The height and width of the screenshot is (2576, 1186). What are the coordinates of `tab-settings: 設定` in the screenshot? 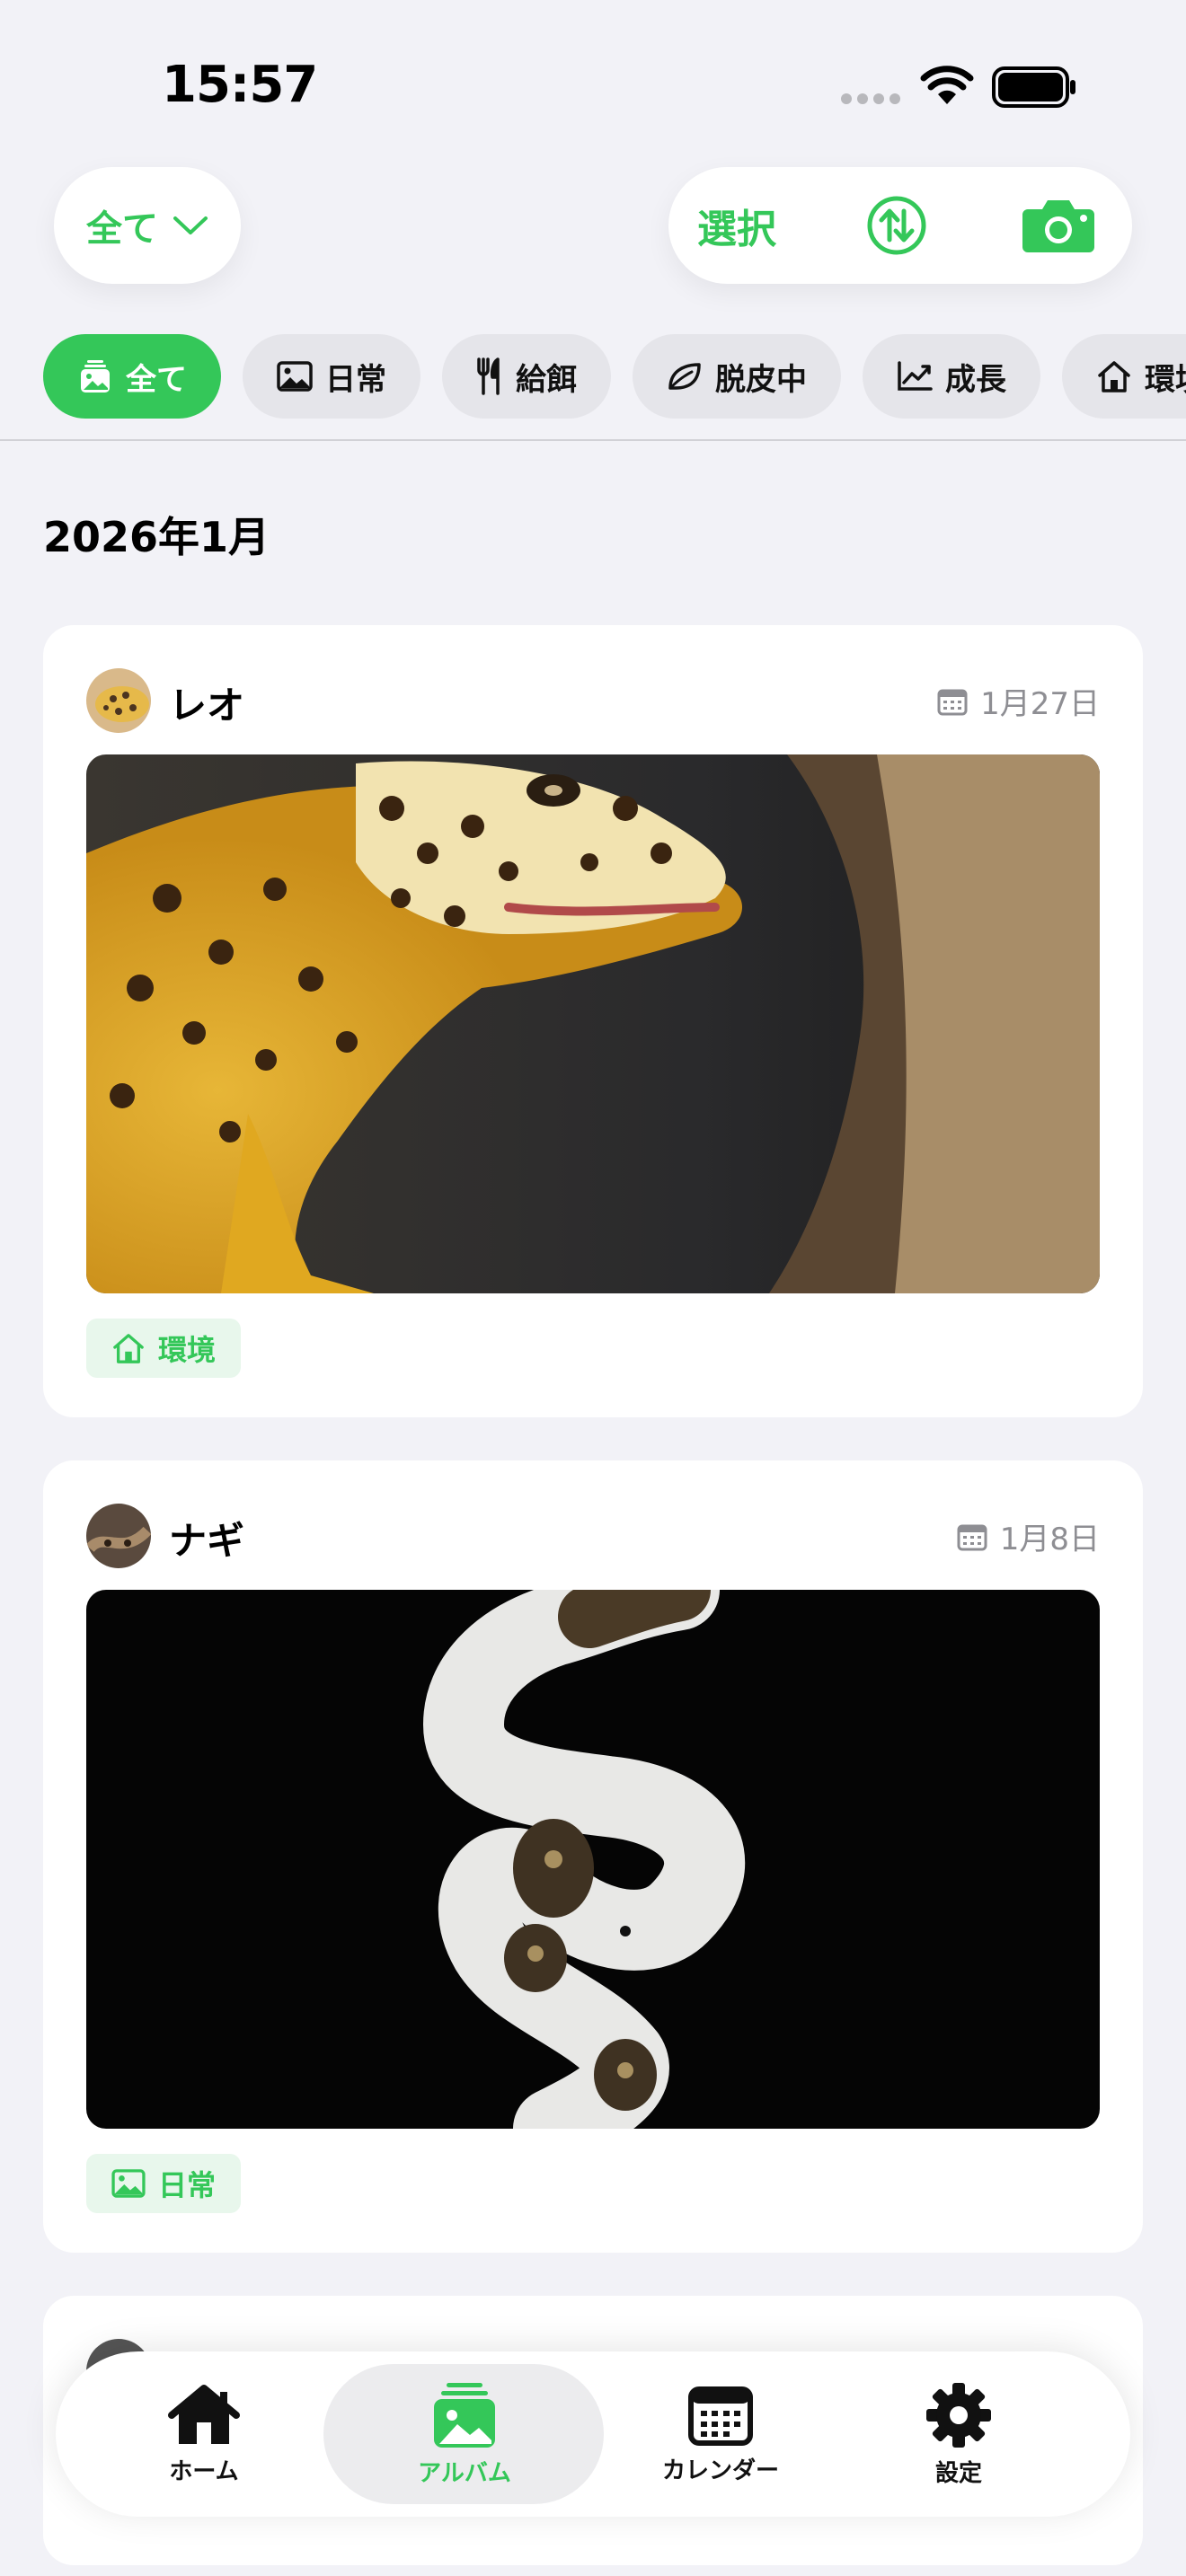 It's located at (958, 2434).